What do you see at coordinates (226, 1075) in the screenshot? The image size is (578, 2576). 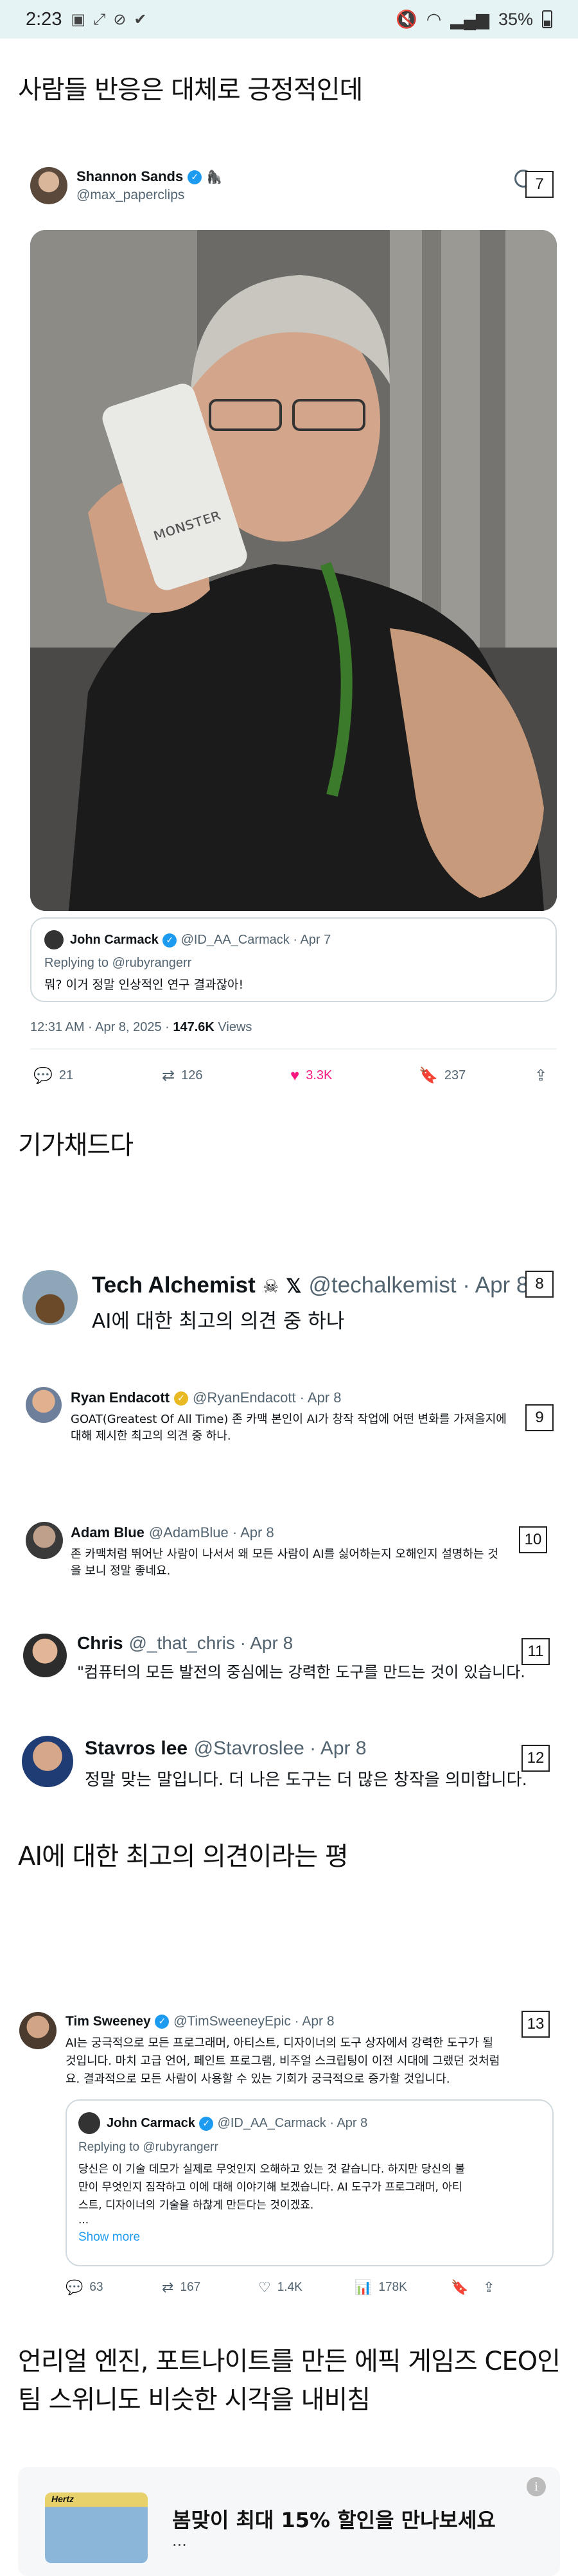 I see `retweet-button: ⇄ 126` at bounding box center [226, 1075].